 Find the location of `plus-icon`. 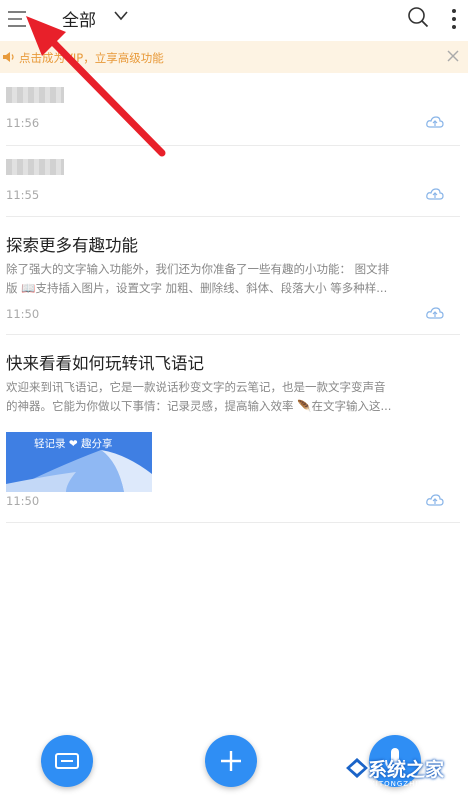

plus-icon is located at coordinates (231, 761).